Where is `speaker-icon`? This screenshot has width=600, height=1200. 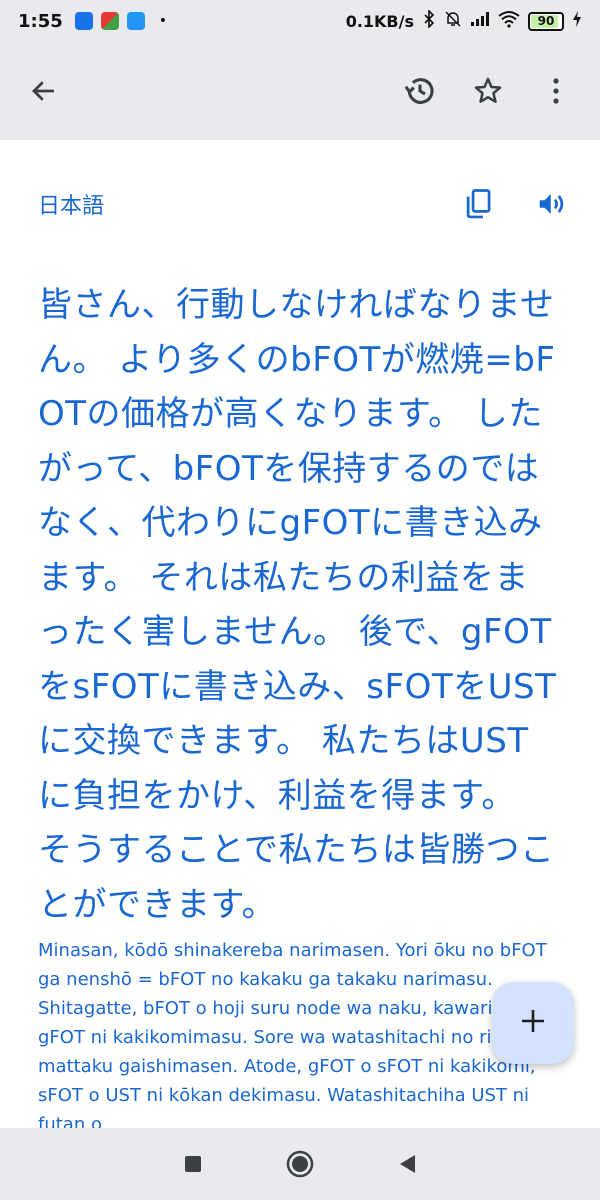 speaker-icon is located at coordinates (552, 204).